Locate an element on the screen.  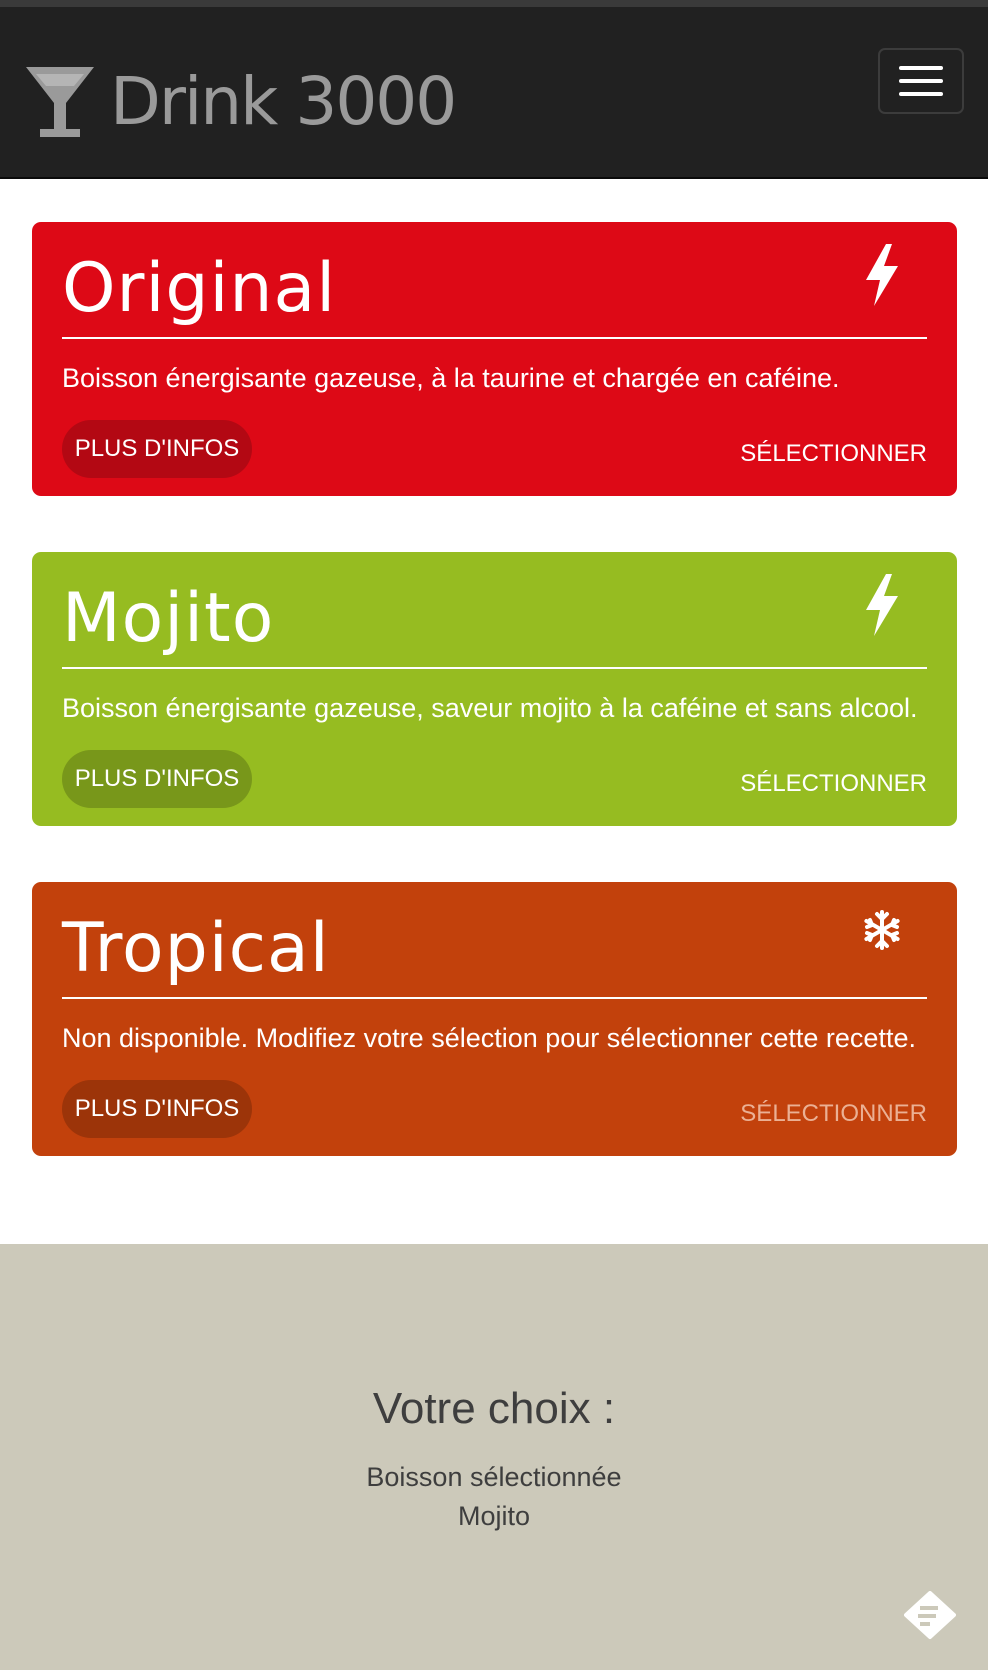
cocktail-glass-icon is located at coordinates (60, 102).